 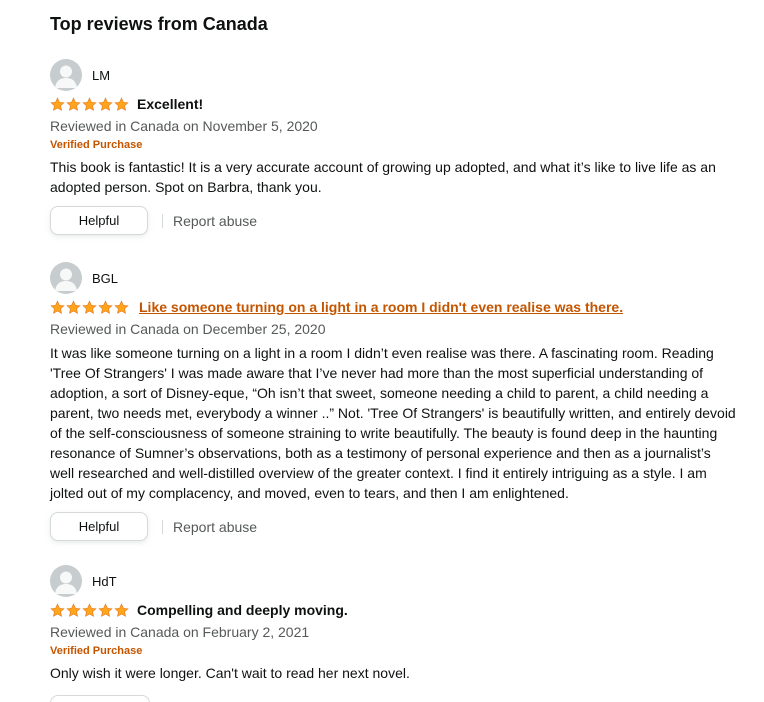 What do you see at coordinates (393, 75) in the screenshot?
I see `reviewer-profile: LM` at bounding box center [393, 75].